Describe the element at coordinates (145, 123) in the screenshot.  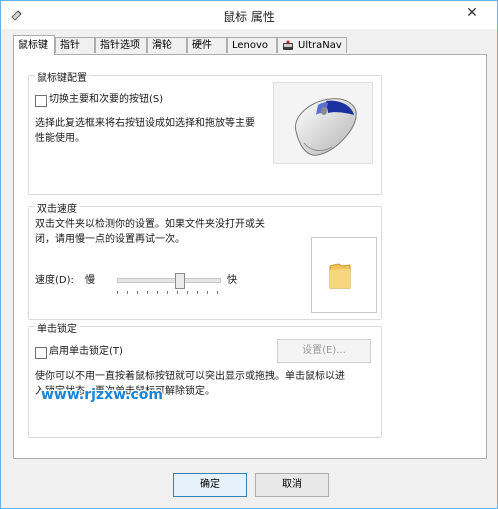
I see `button-config-description-1: 选择此复选框来将右按钮设成如选择和拖放等主要` at that location.